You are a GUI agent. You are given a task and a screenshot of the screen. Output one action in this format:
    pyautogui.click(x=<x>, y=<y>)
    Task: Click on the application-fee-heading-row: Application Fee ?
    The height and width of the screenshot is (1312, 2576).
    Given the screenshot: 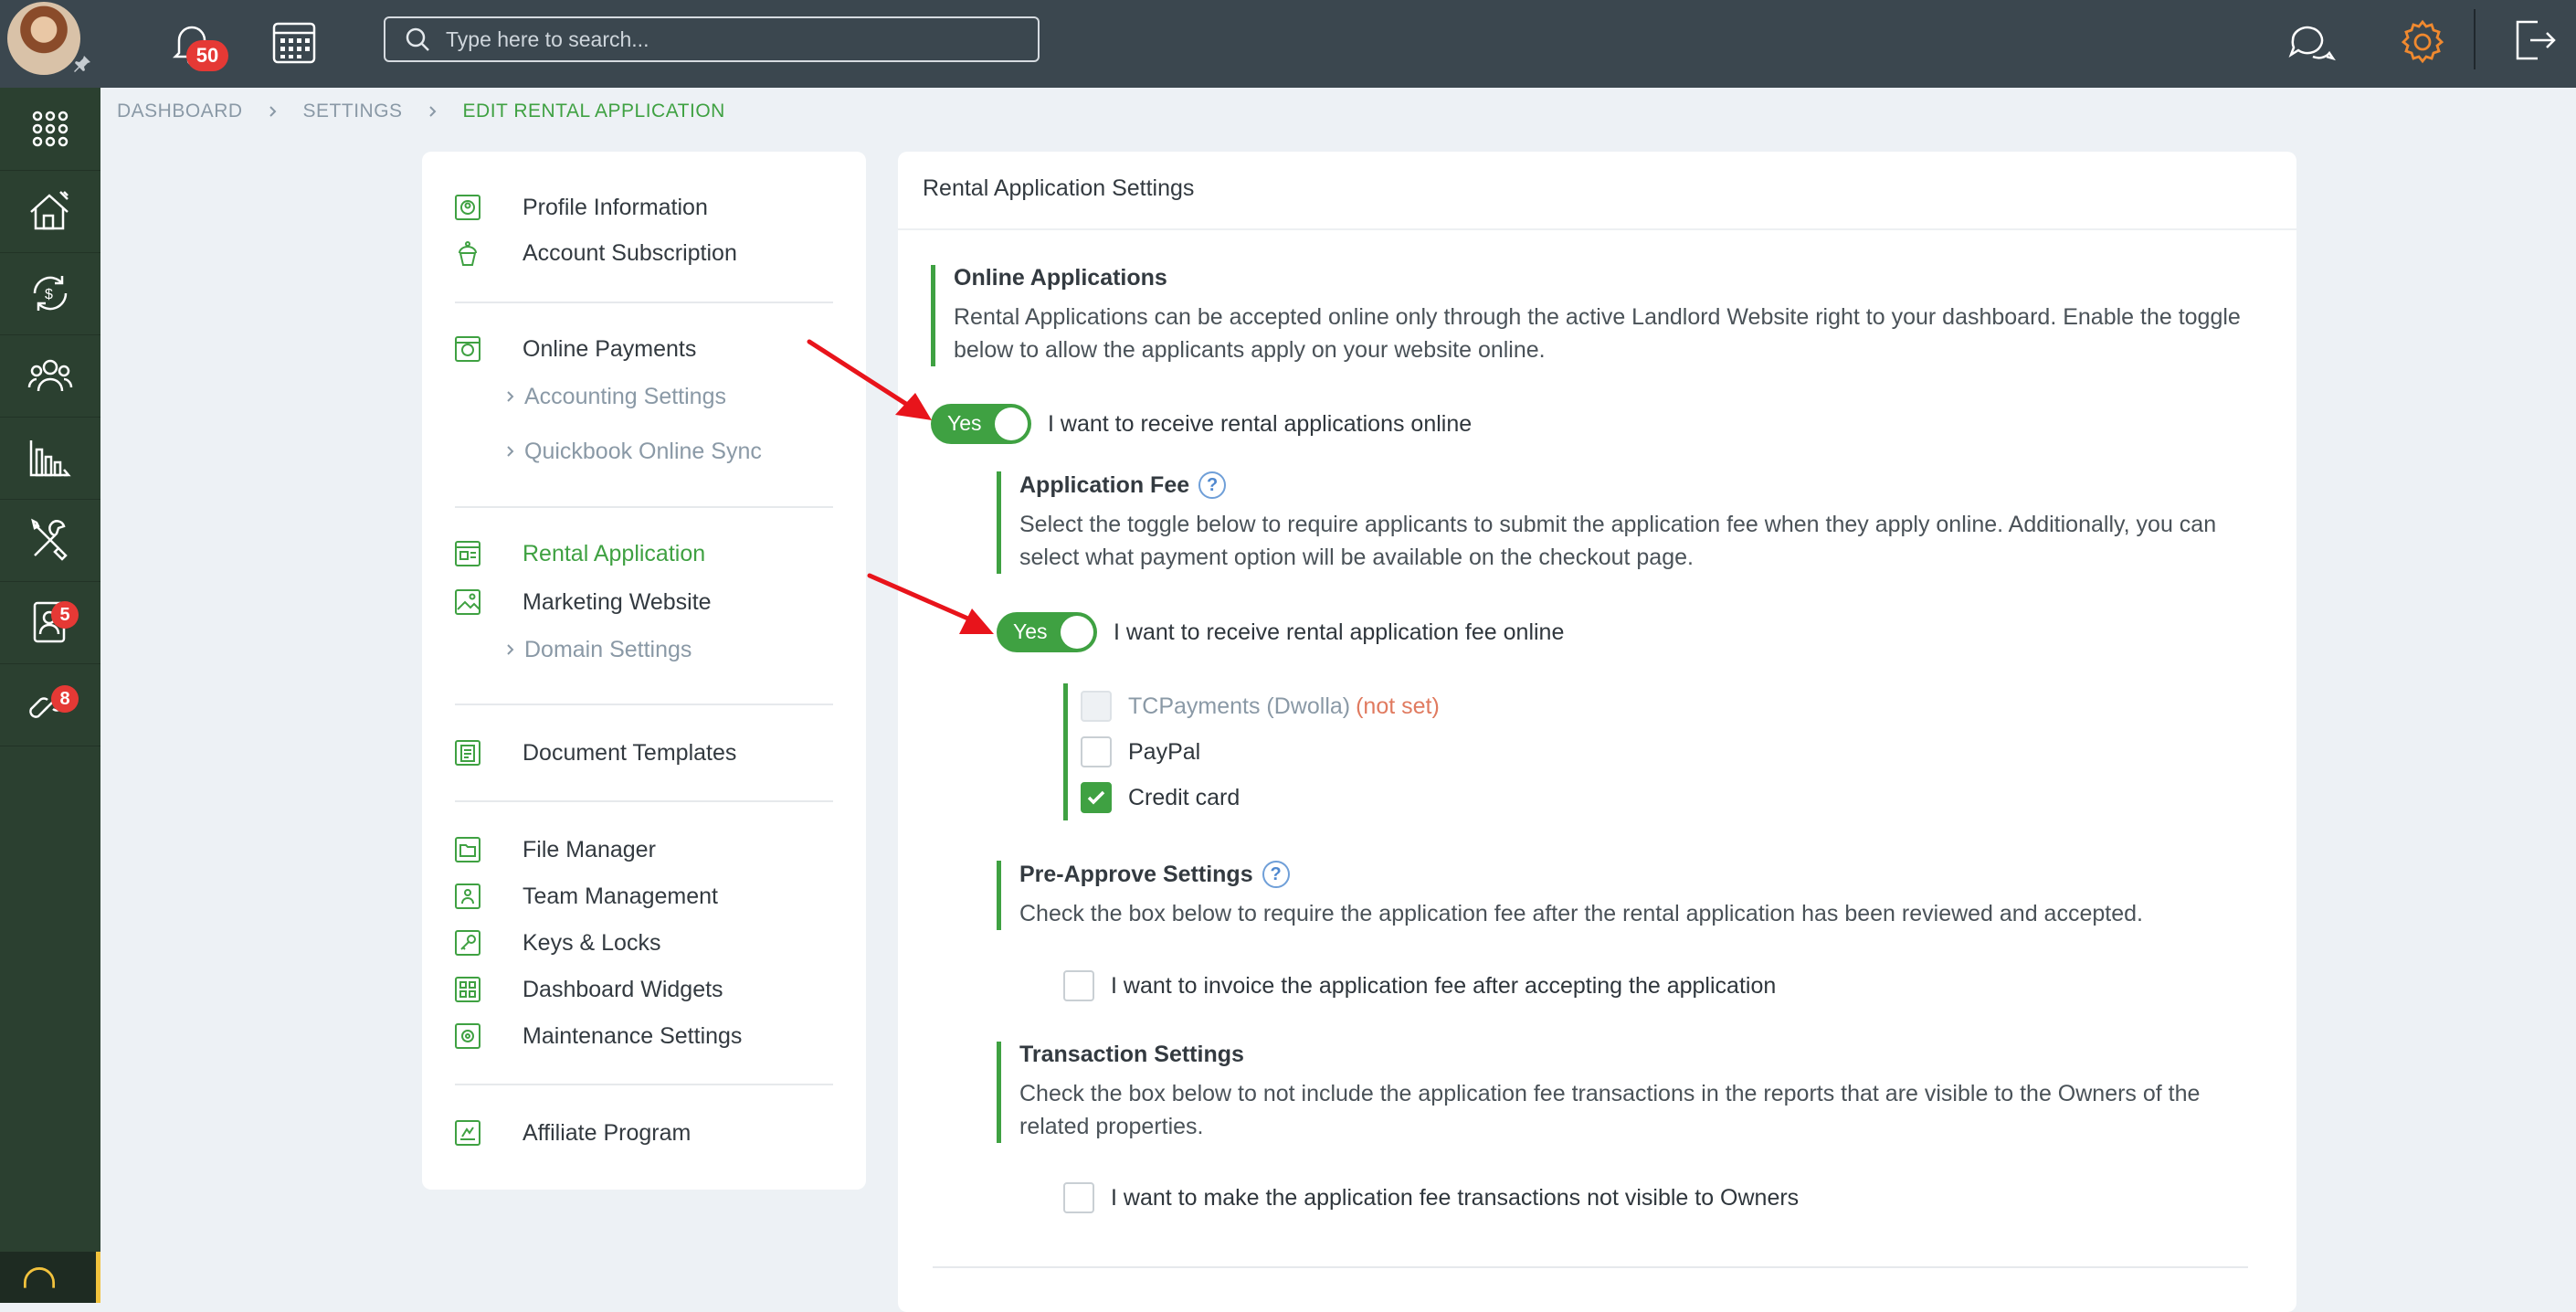 What is the action you would take?
    pyautogui.click(x=1640, y=485)
    